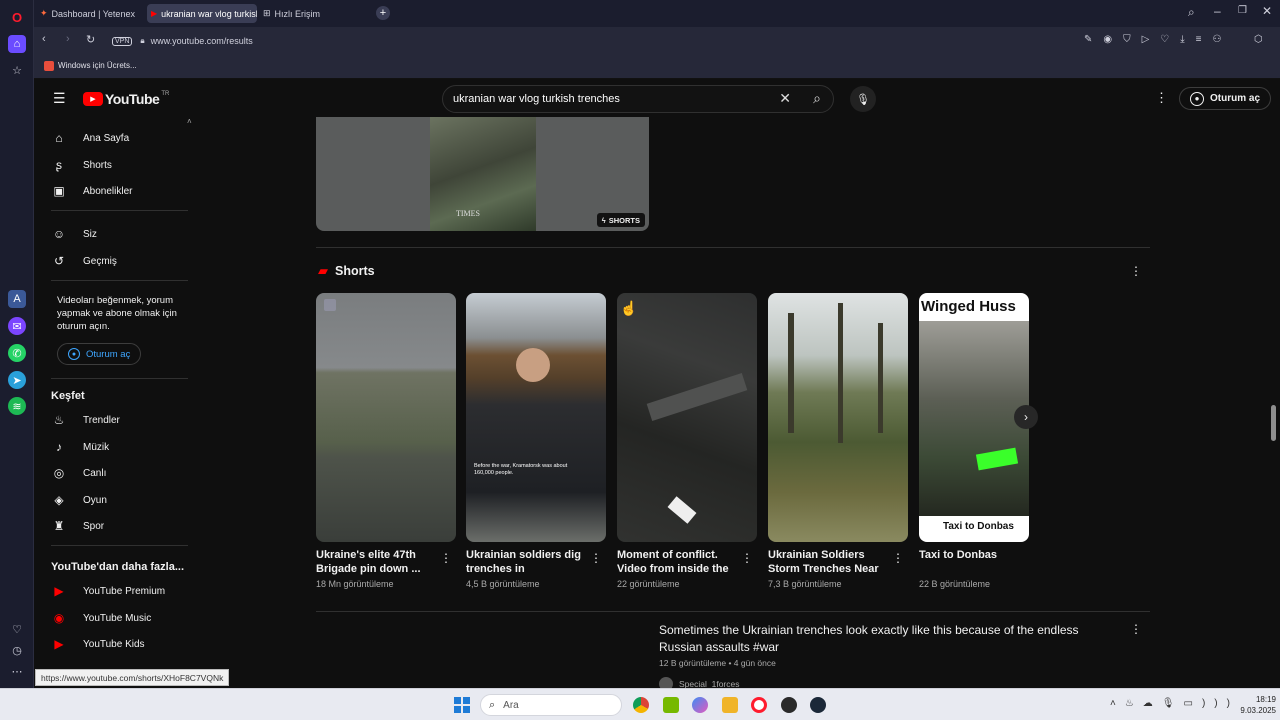 The image size is (1280, 720). I want to click on sidebar-item-label: Geçmiş, so click(100, 261).